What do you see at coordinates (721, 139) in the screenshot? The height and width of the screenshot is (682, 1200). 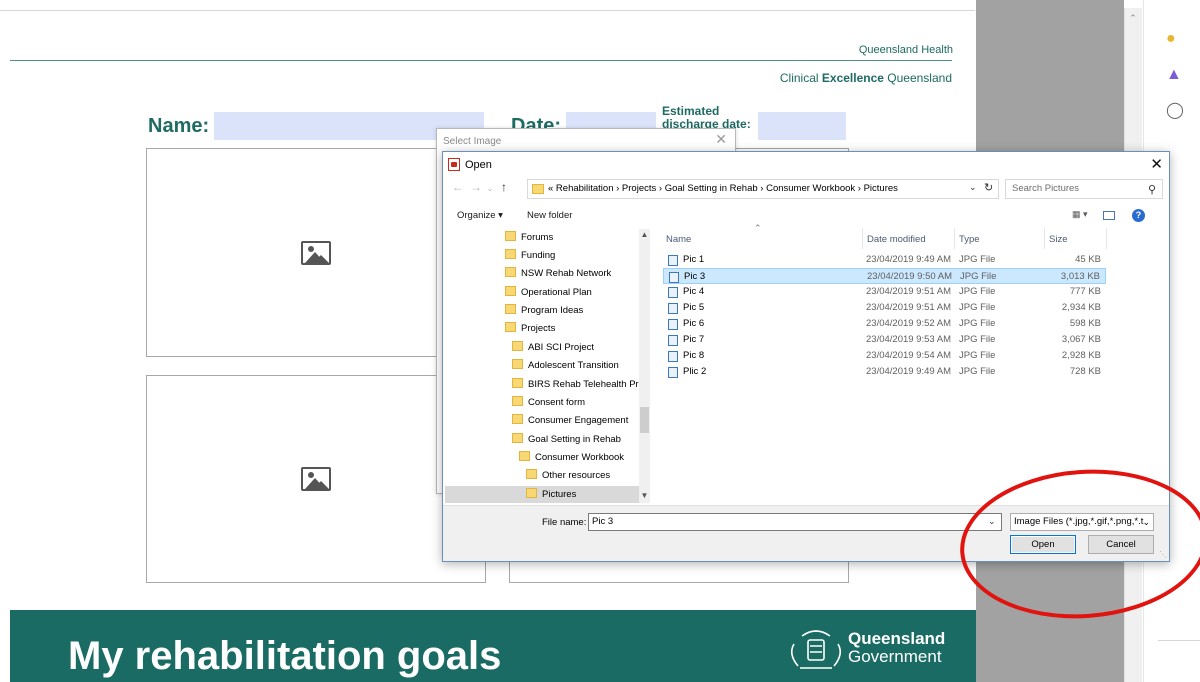 I see `select-image-close-icon: ✕` at bounding box center [721, 139].